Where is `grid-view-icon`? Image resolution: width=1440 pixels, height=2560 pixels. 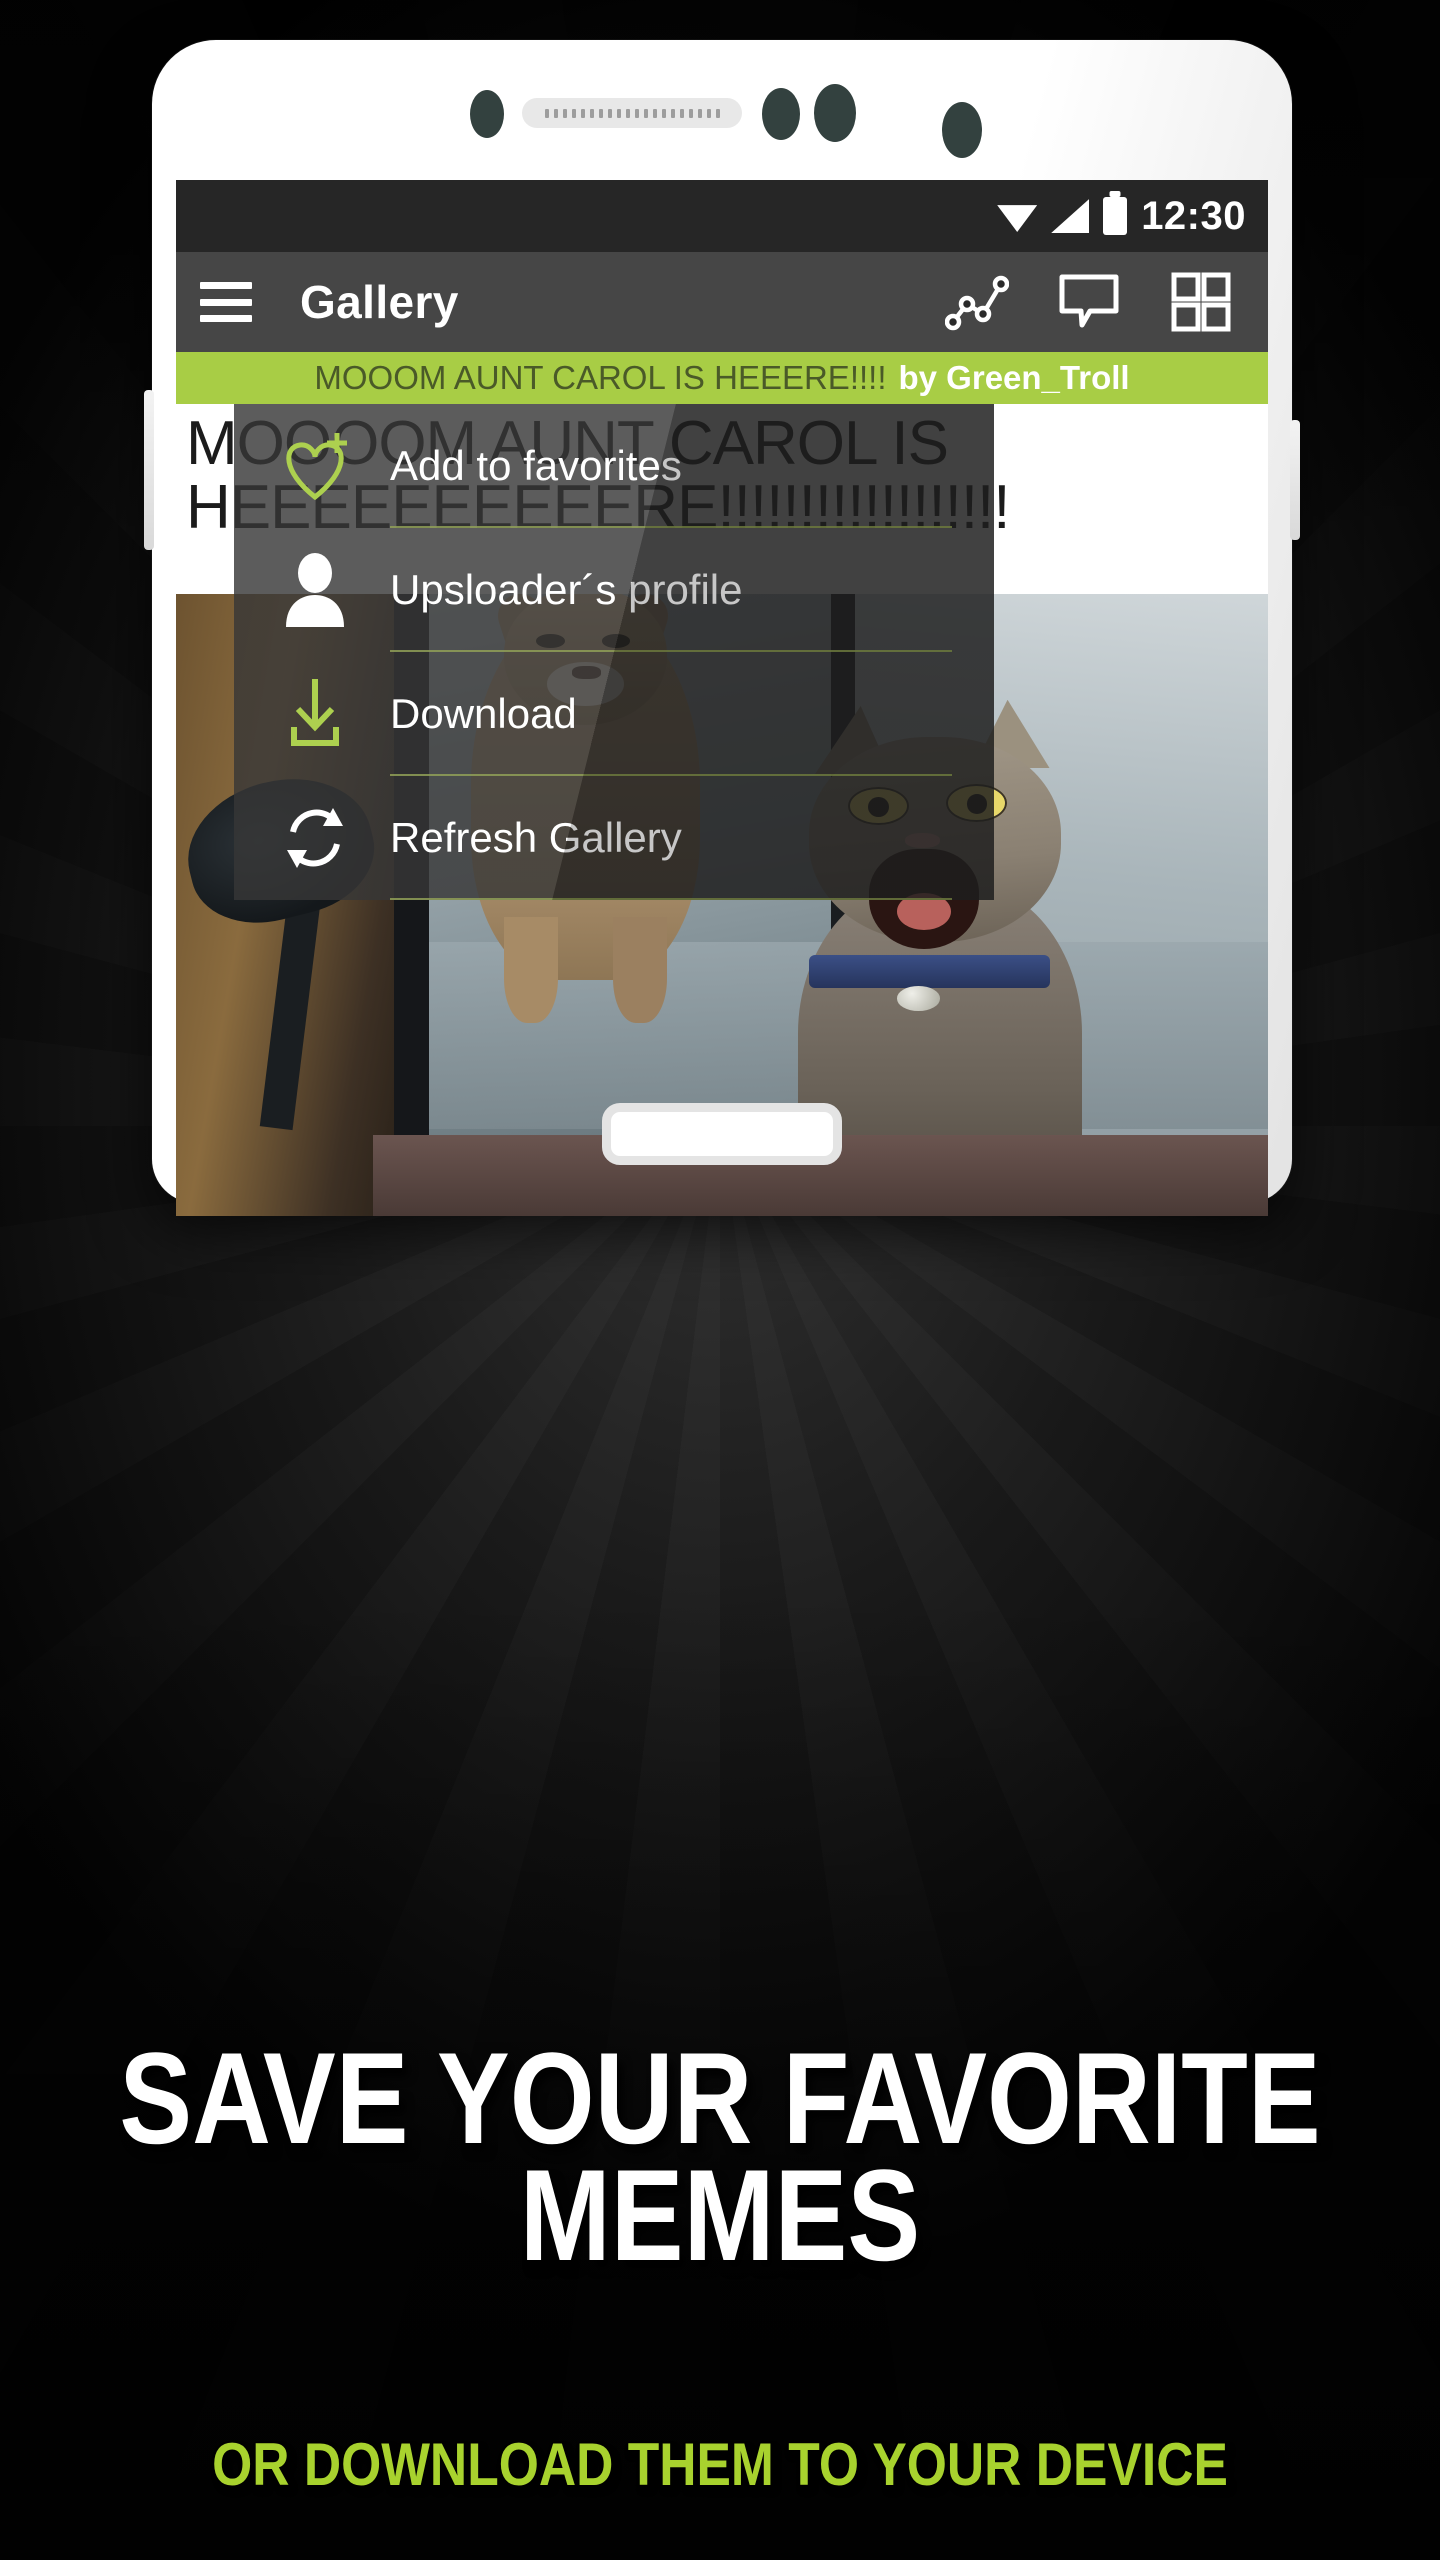
grid-view-icon is located at coordinates (1201, 302).